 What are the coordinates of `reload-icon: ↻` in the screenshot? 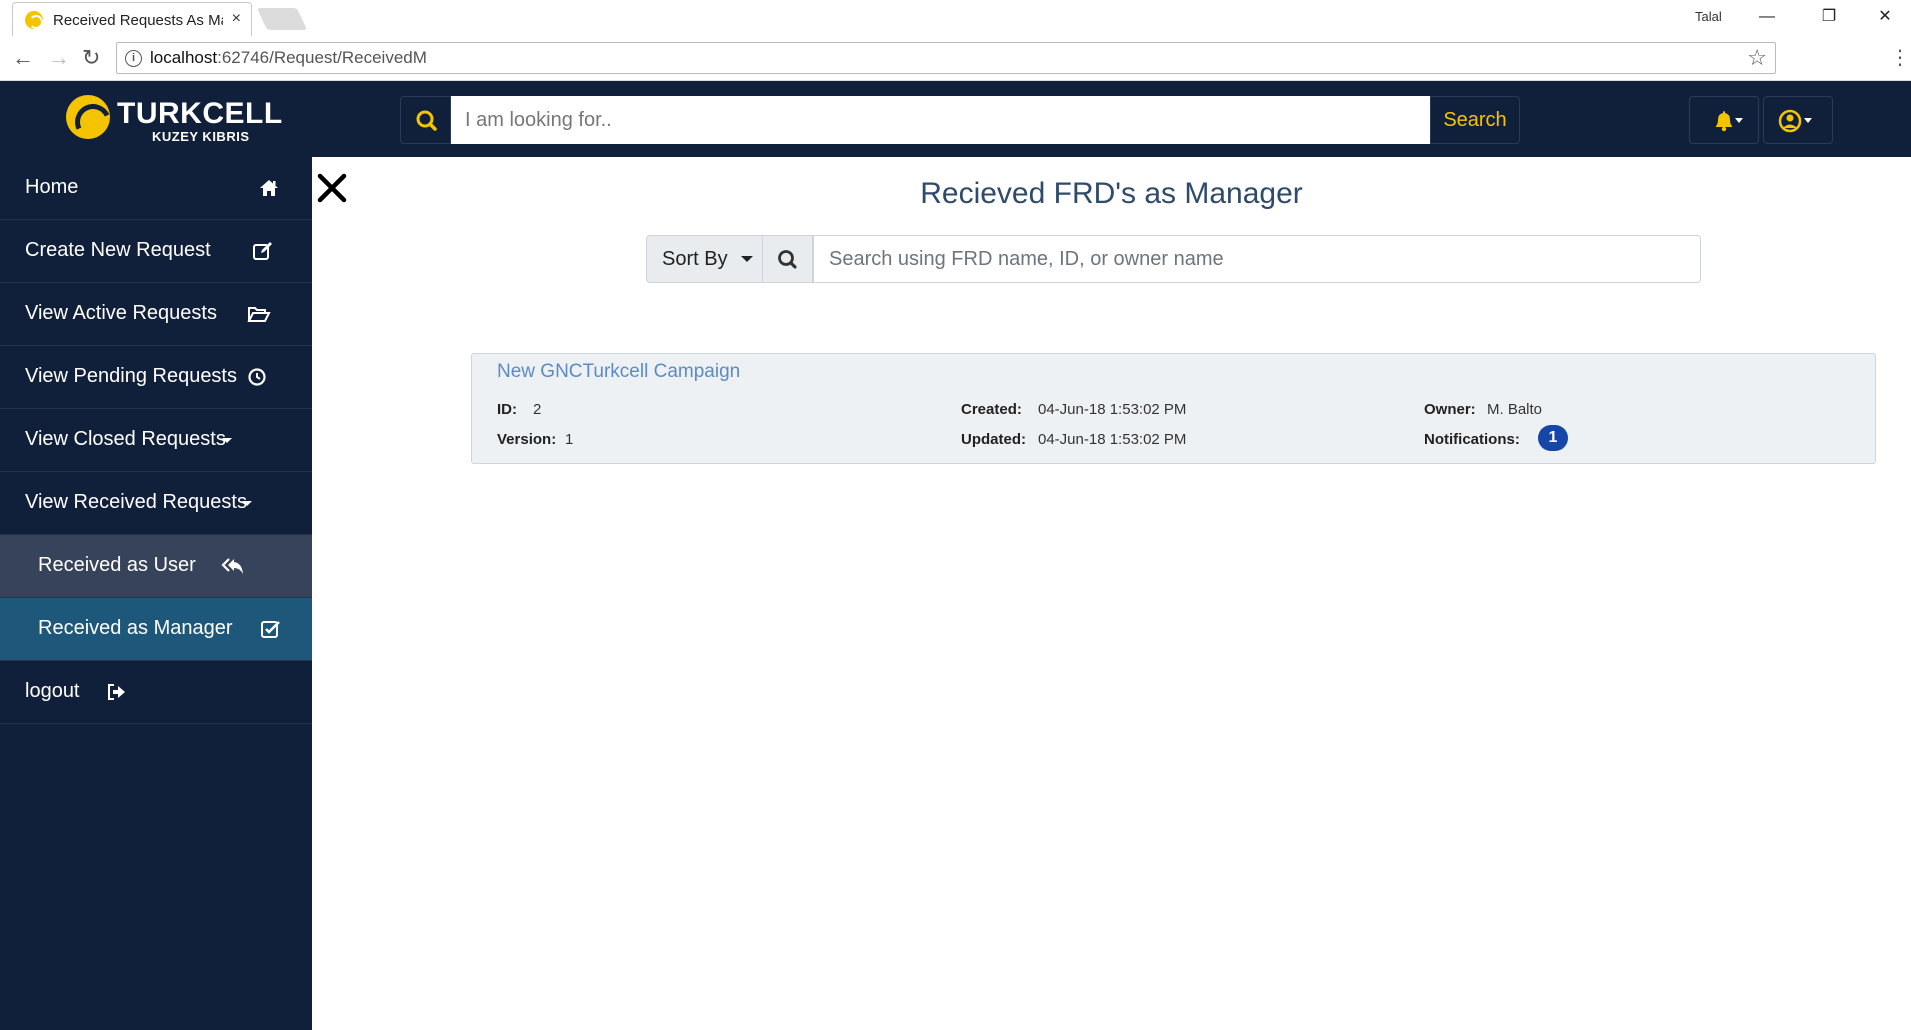 It's located at (91, 58).